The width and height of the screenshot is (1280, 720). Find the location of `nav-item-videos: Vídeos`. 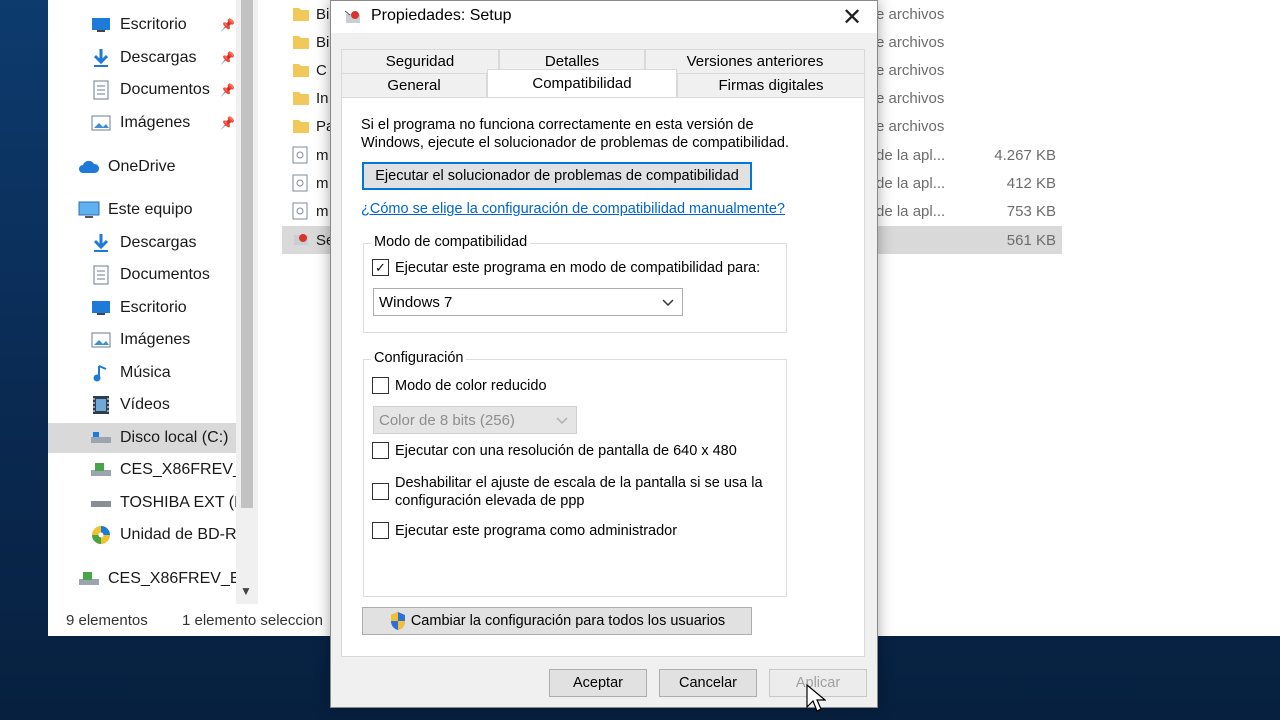

nav-item-videos: Vídeos is located at coordinates (146, 405).